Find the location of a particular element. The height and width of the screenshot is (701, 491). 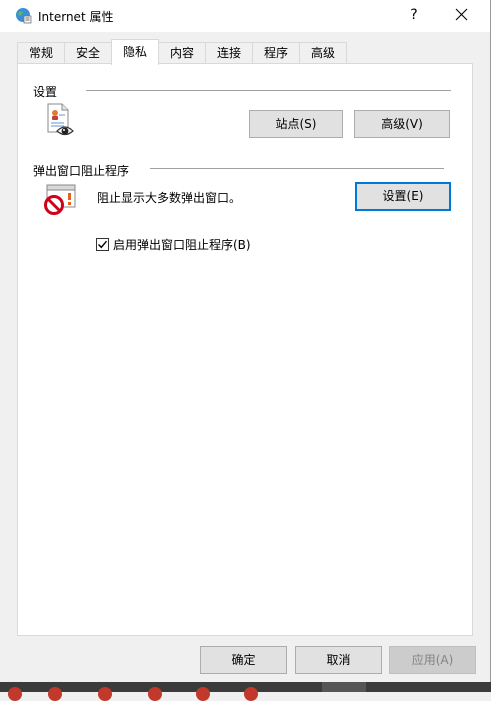

help-button: ? is located at coordinates (414, 15).